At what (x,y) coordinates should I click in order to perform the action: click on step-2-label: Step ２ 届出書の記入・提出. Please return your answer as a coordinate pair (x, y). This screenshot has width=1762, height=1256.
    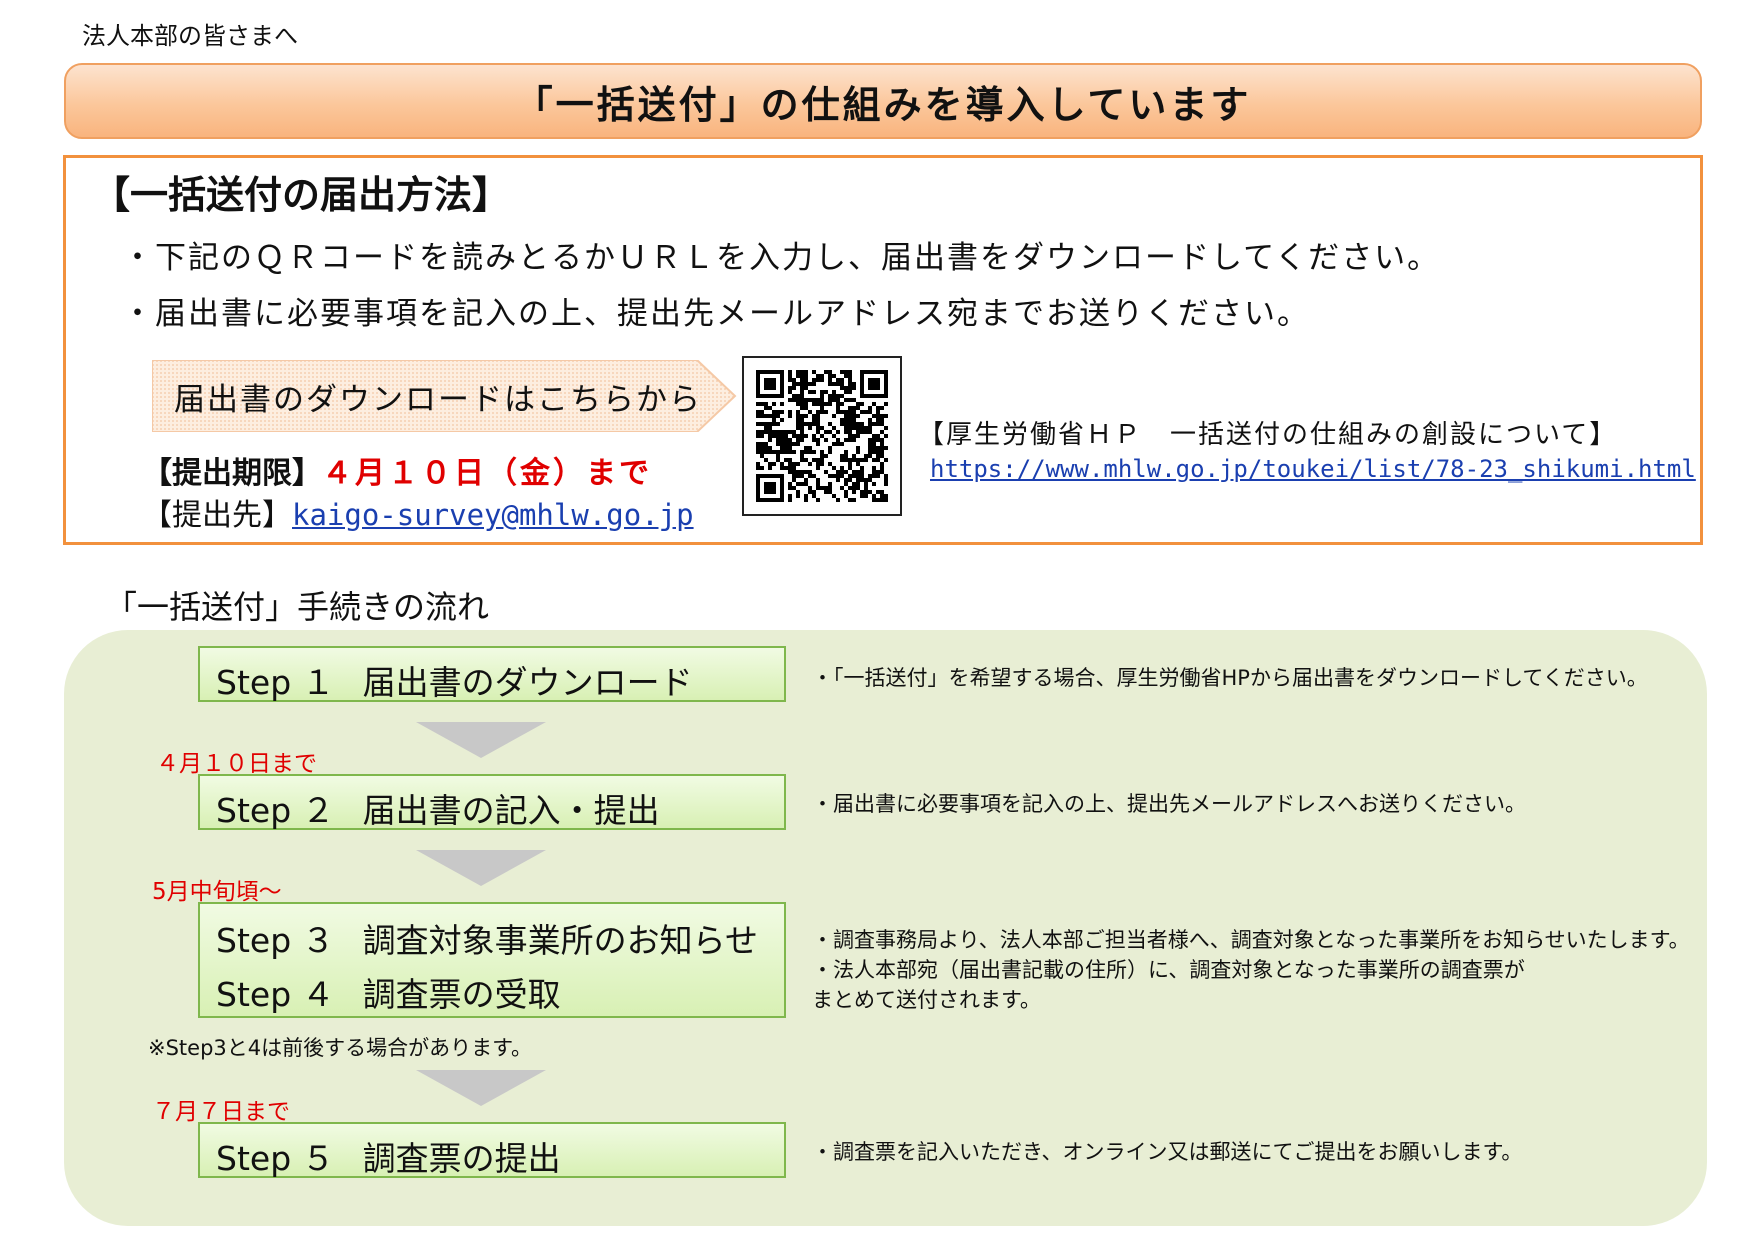
    Looking at the image, I should click on (438, 810).